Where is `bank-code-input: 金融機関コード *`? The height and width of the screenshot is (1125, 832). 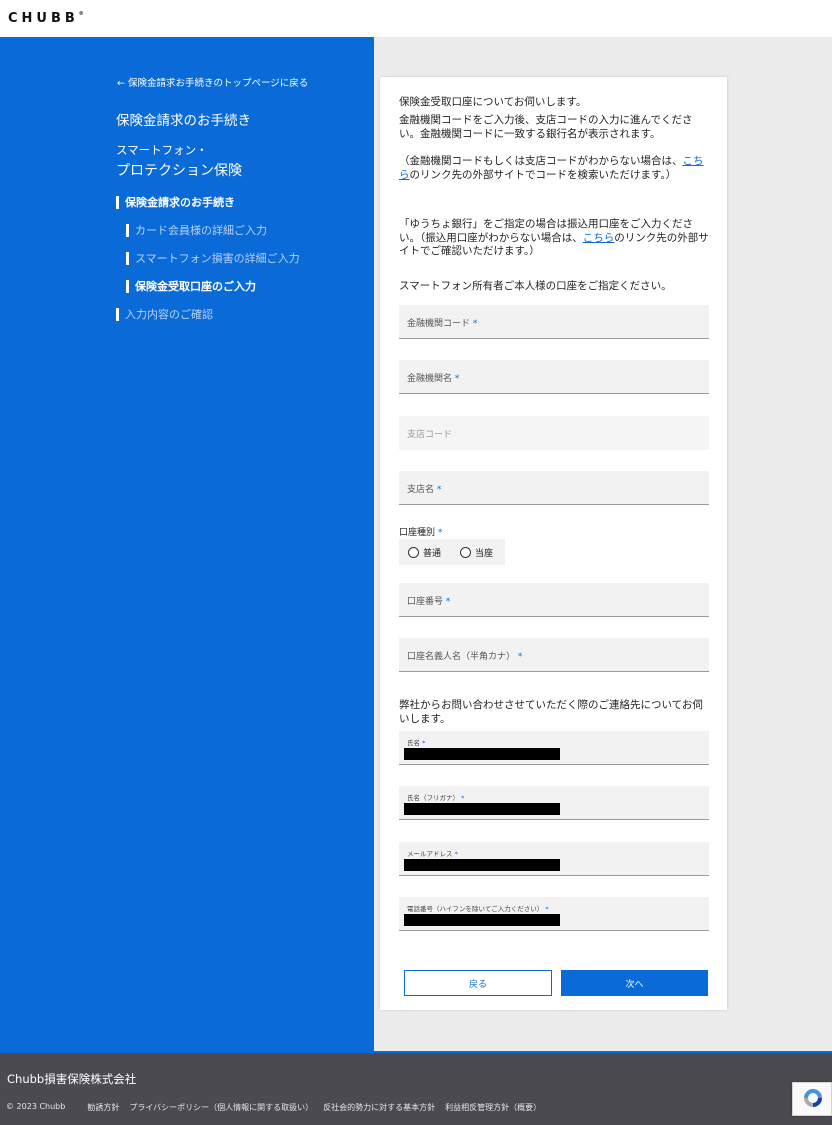
bank-code-input: 金融機関コード * is located at coordinates (554, 322).